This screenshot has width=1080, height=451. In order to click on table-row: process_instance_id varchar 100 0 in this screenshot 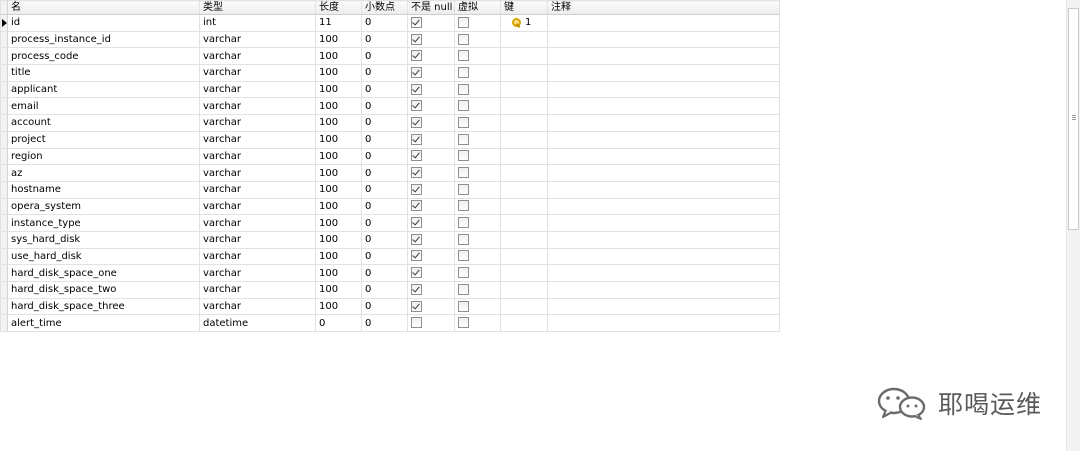, I will do `click(390, 39)`.